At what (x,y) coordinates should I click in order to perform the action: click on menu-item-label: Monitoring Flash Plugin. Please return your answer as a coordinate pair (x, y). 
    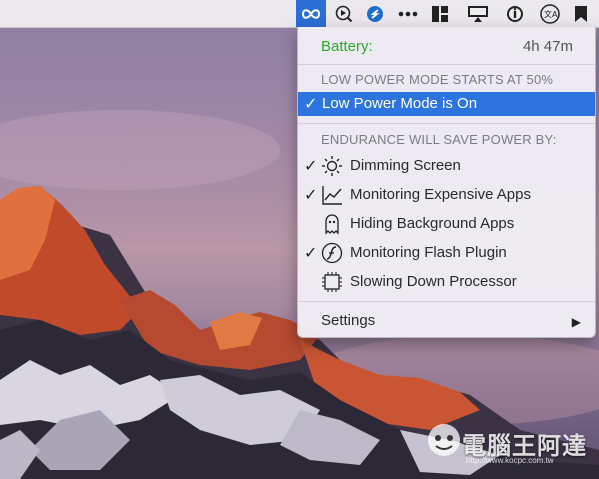
    Looking at the image, I should click on (428, 252).